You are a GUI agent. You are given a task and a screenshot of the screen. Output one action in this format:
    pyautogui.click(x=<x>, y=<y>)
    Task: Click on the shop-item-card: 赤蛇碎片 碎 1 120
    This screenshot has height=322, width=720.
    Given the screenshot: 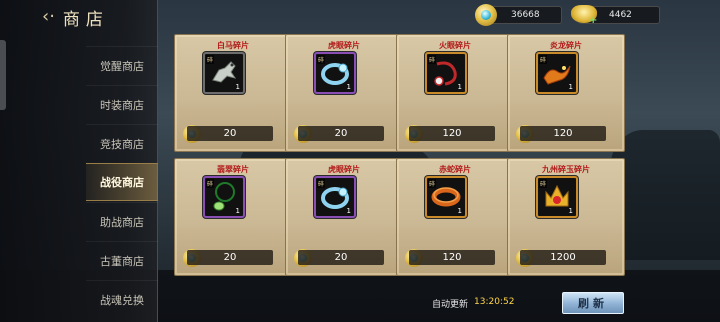 What is the action you would take?
    pyautogui.click(x=455, y=217)
    